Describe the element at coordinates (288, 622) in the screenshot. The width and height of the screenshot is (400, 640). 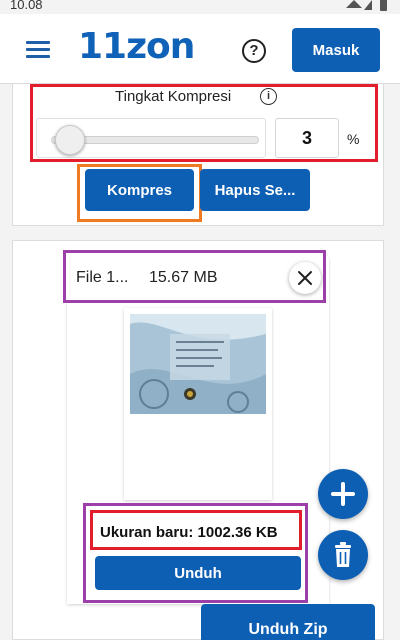
I see `download-zip-button: Unduh Zip` at that location.